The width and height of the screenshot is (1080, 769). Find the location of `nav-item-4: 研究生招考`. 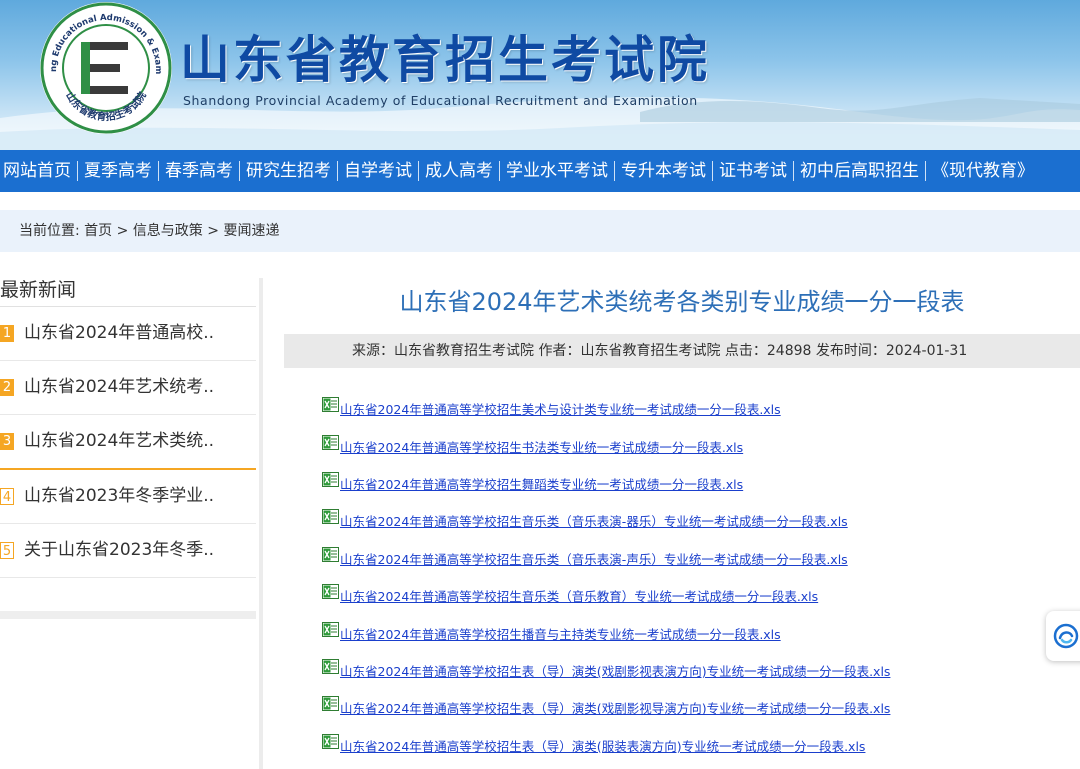

nav-item-4: 研究生招考 is located at coordinates (288, 171).